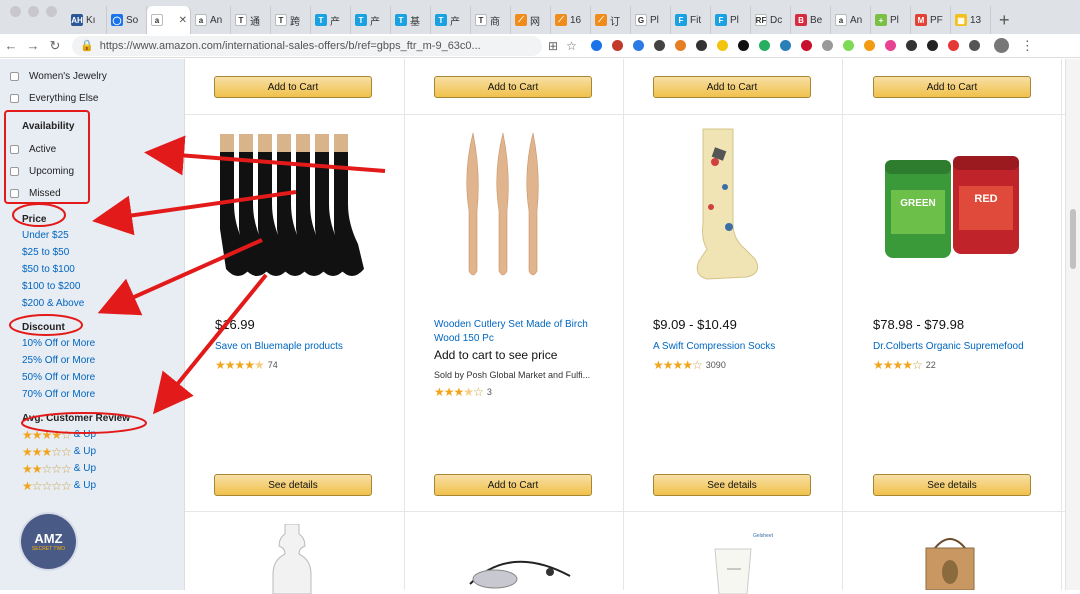 Image resolution: width=1080 pixels, height=594 pixels. I want to click on browser-tab: ⟋ 订, so click(611, 20).